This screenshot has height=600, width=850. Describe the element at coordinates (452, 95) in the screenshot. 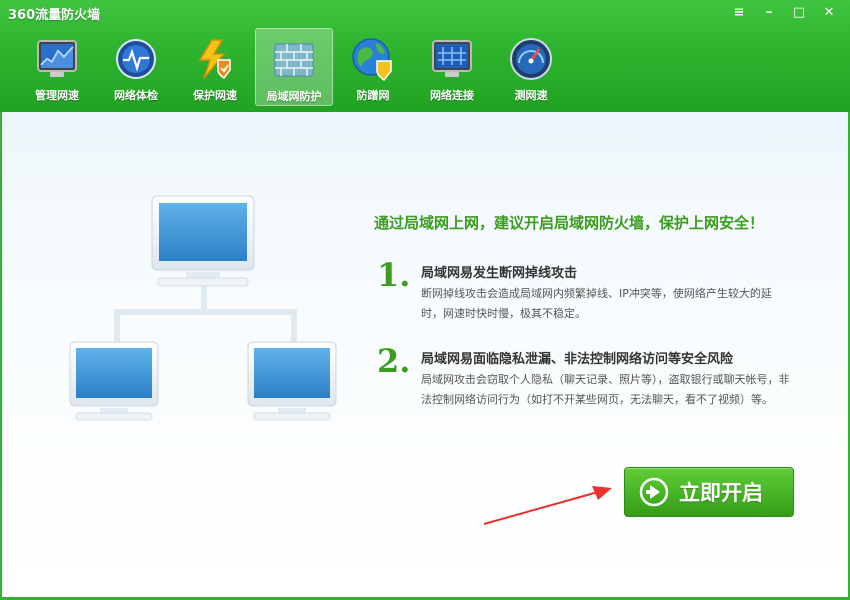

I see `tab-label: 网络连接` at that location.